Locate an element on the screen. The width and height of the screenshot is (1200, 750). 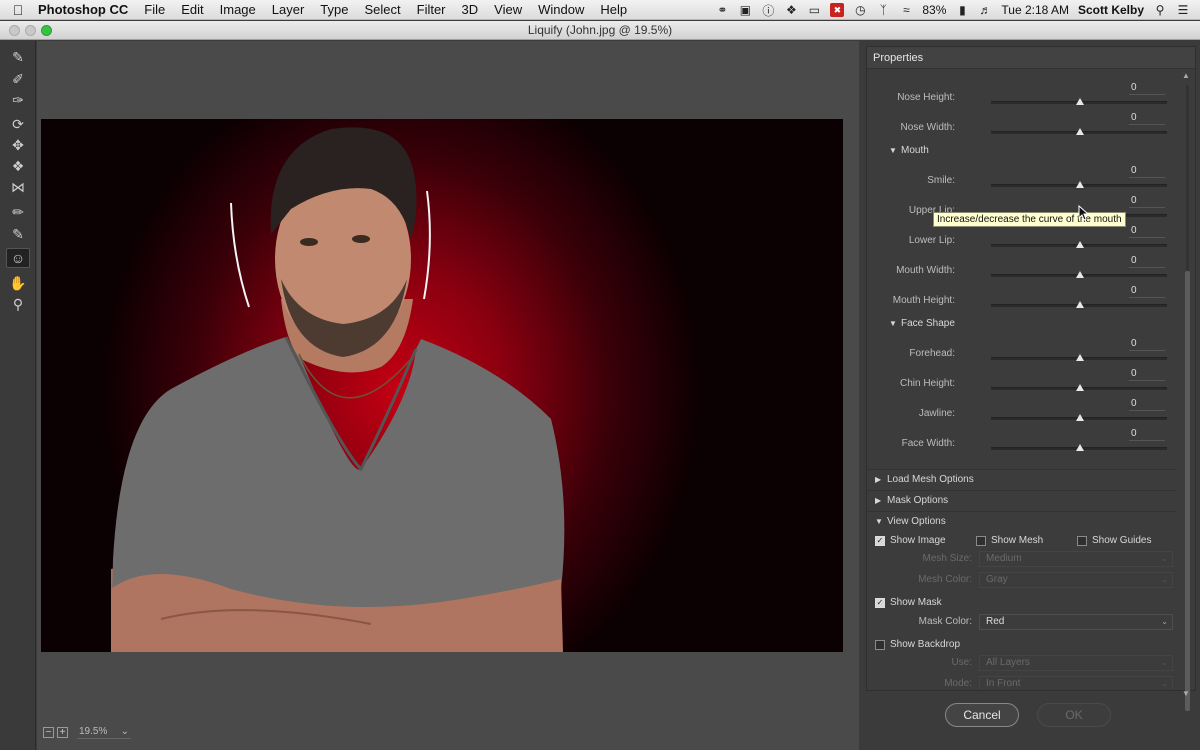
triangle-down-icon: ▼ is located at coordinates (879, 521).